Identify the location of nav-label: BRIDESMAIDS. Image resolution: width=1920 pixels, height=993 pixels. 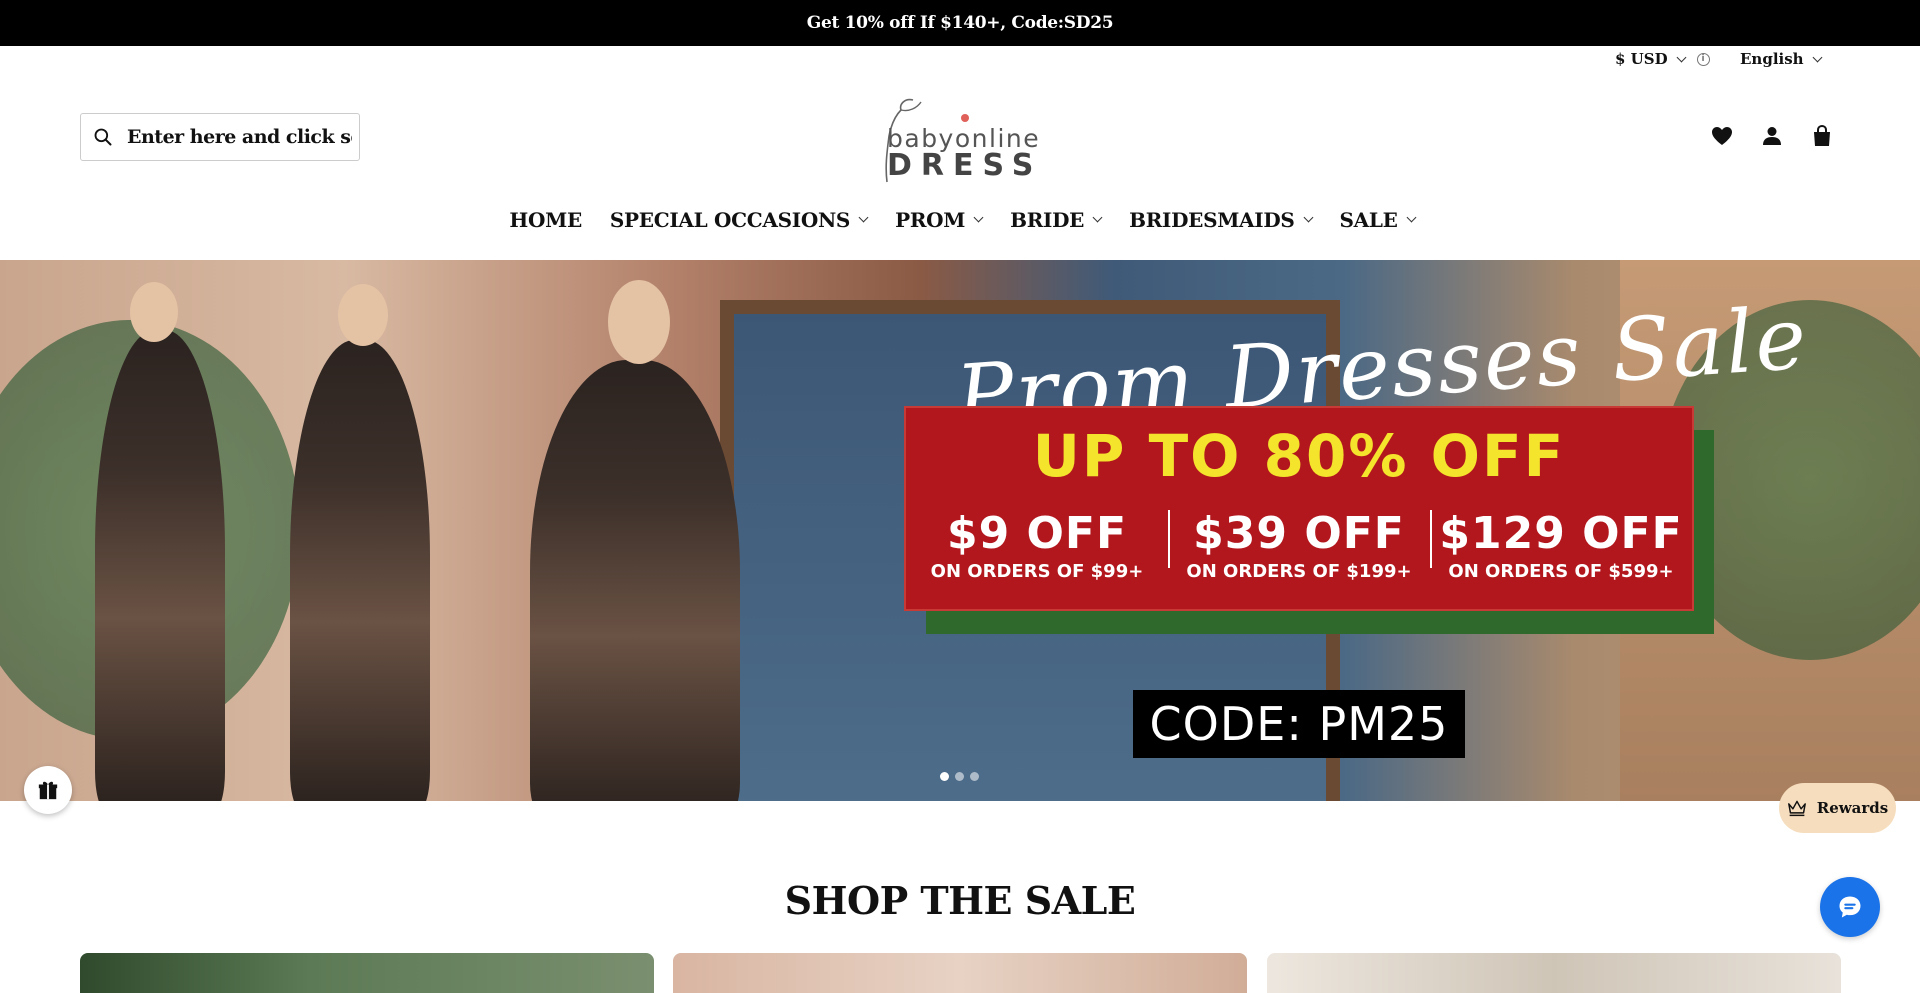
(1212, 220).